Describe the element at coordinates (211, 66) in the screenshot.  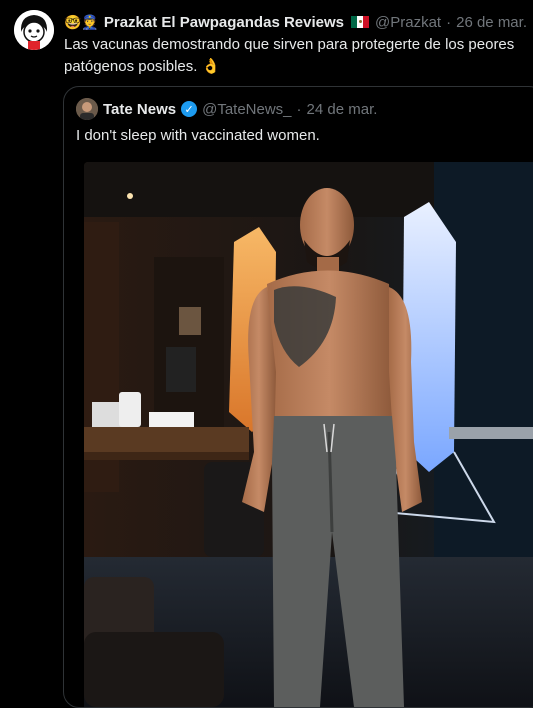
I see `ok-hand-emoji: 👌` at that location.